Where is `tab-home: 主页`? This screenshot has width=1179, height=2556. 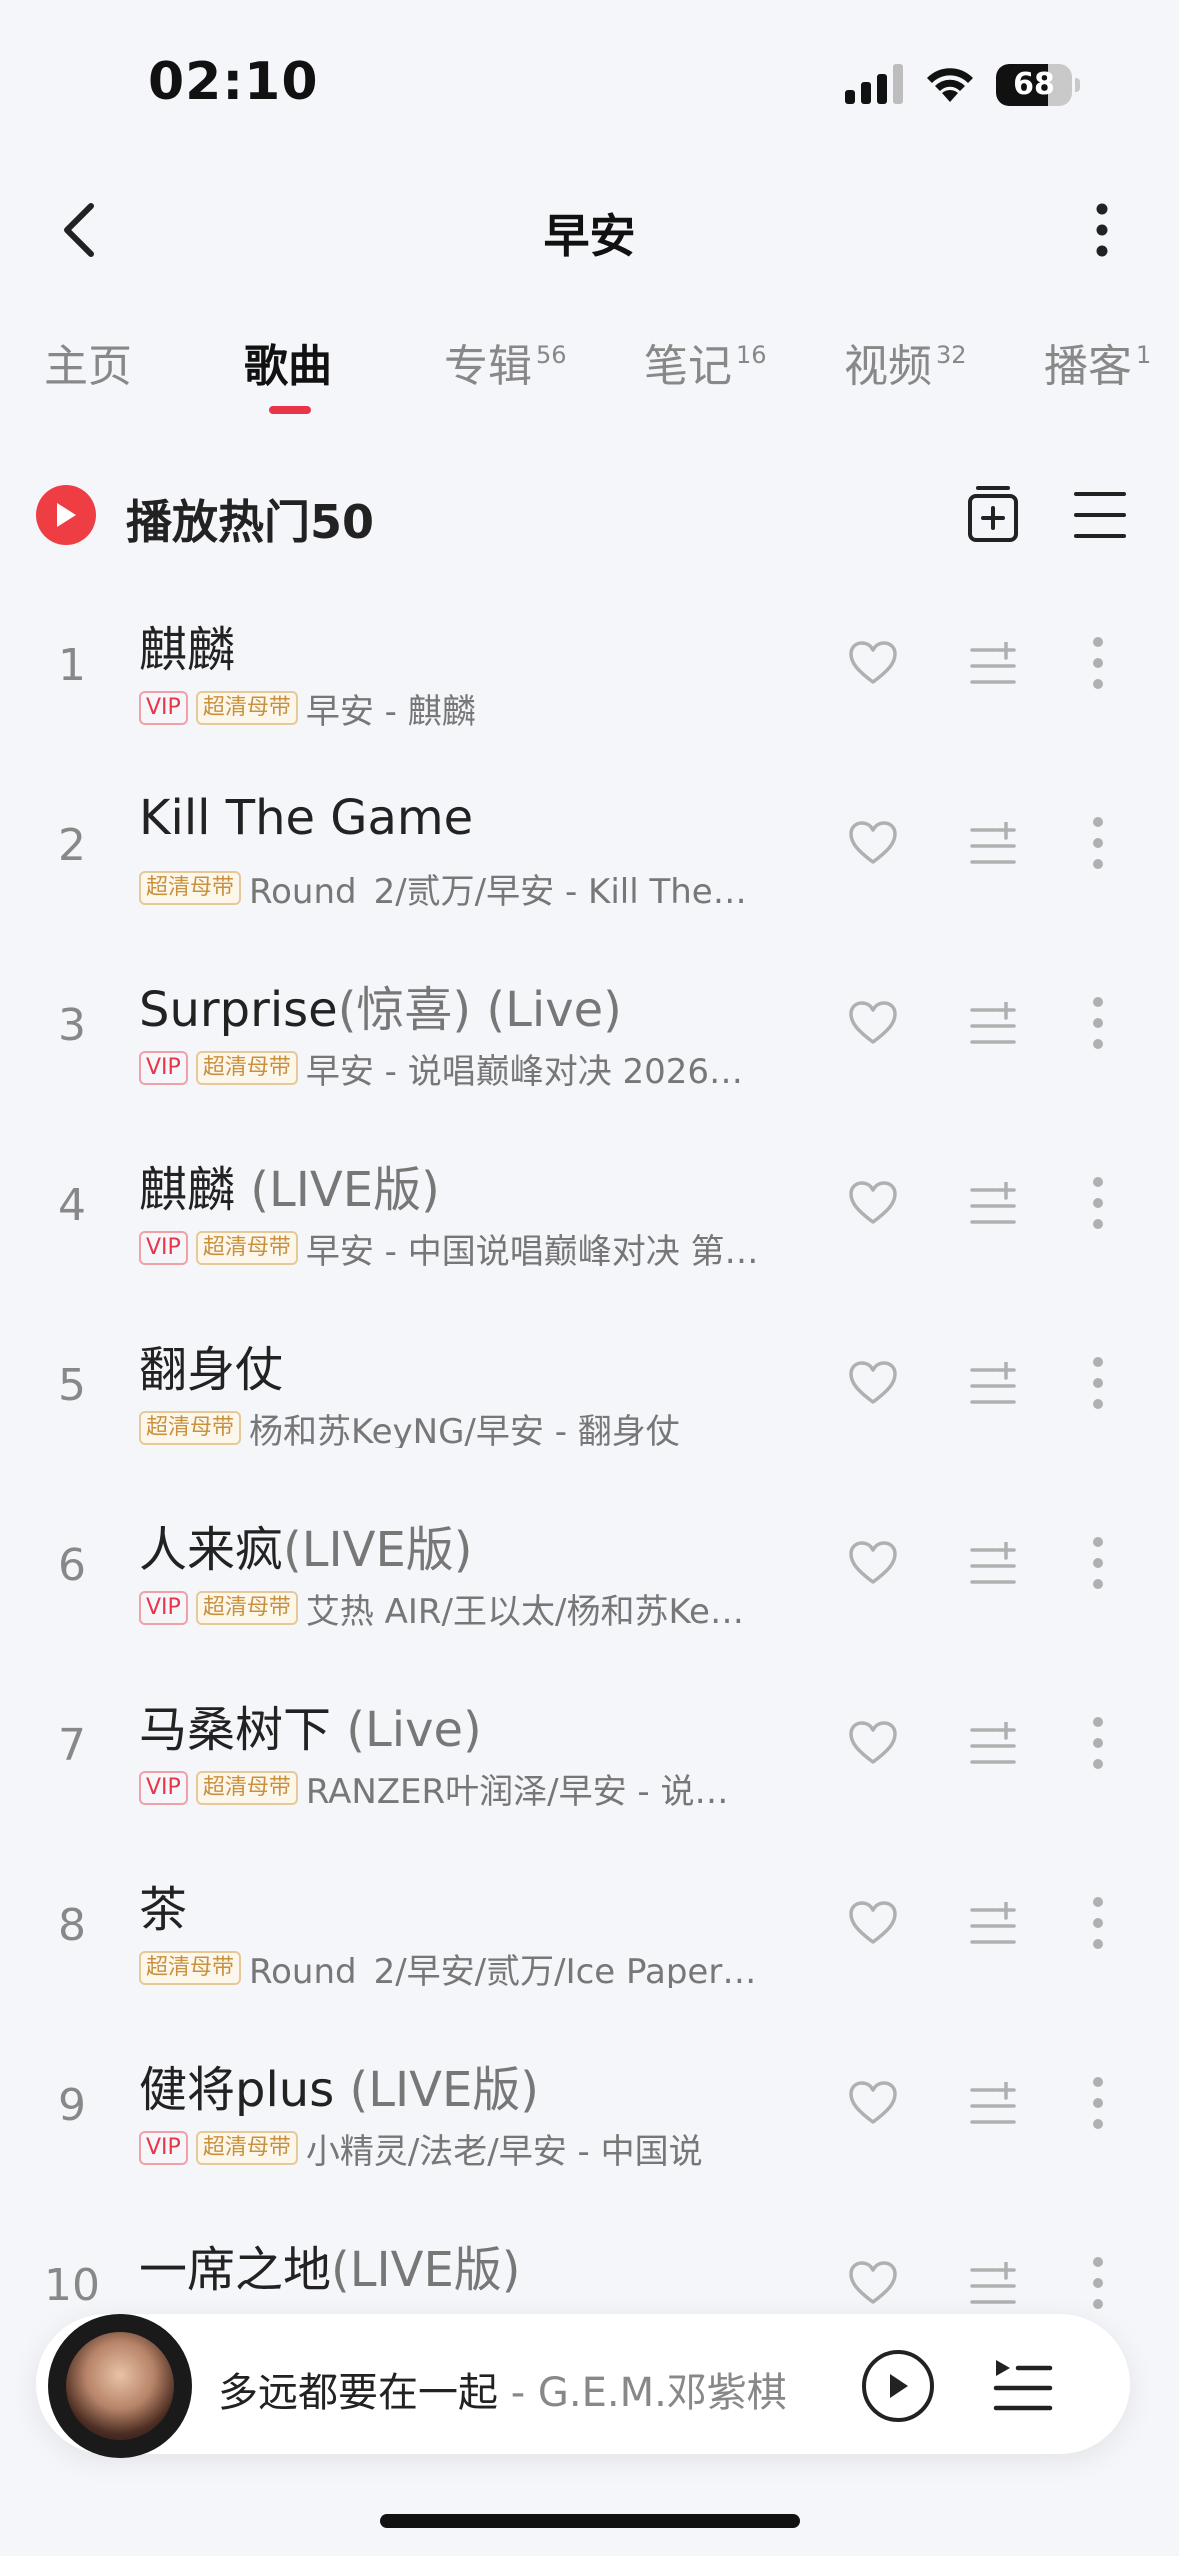 tab-home: 主页 is located at coordinates (88, 370).